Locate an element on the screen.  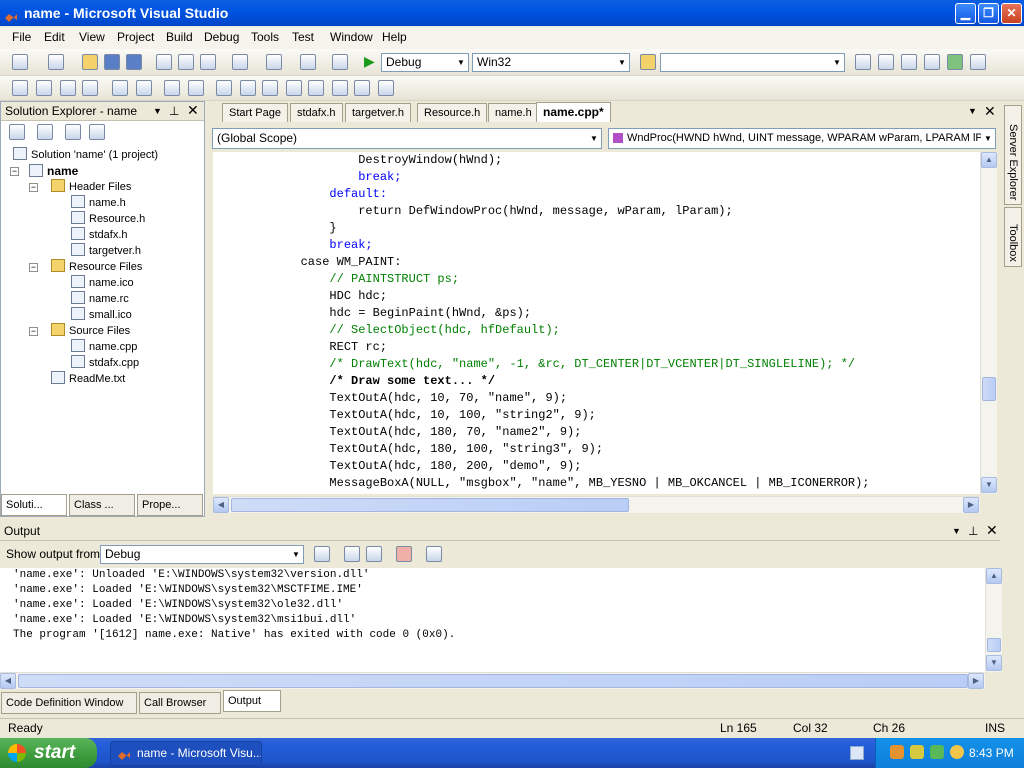
display-object-members-icon is located at coordinates (20, 88).